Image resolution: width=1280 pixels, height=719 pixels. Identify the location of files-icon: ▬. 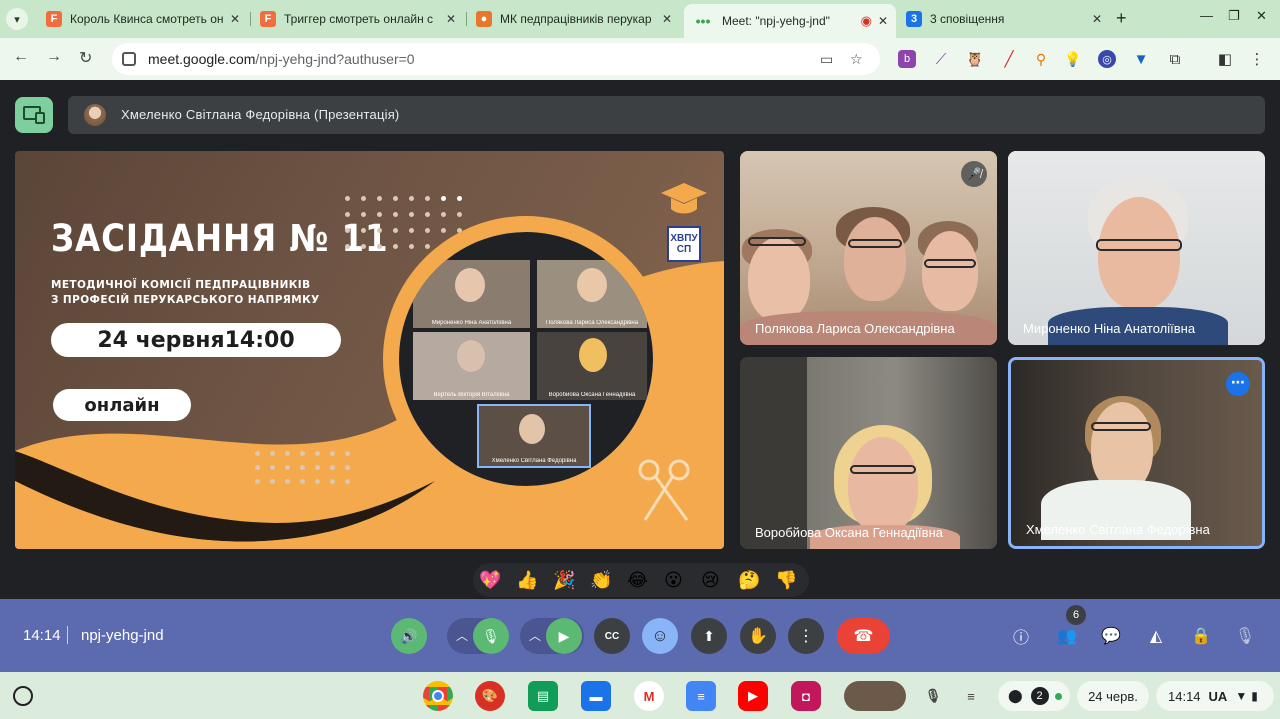
(596, 696).